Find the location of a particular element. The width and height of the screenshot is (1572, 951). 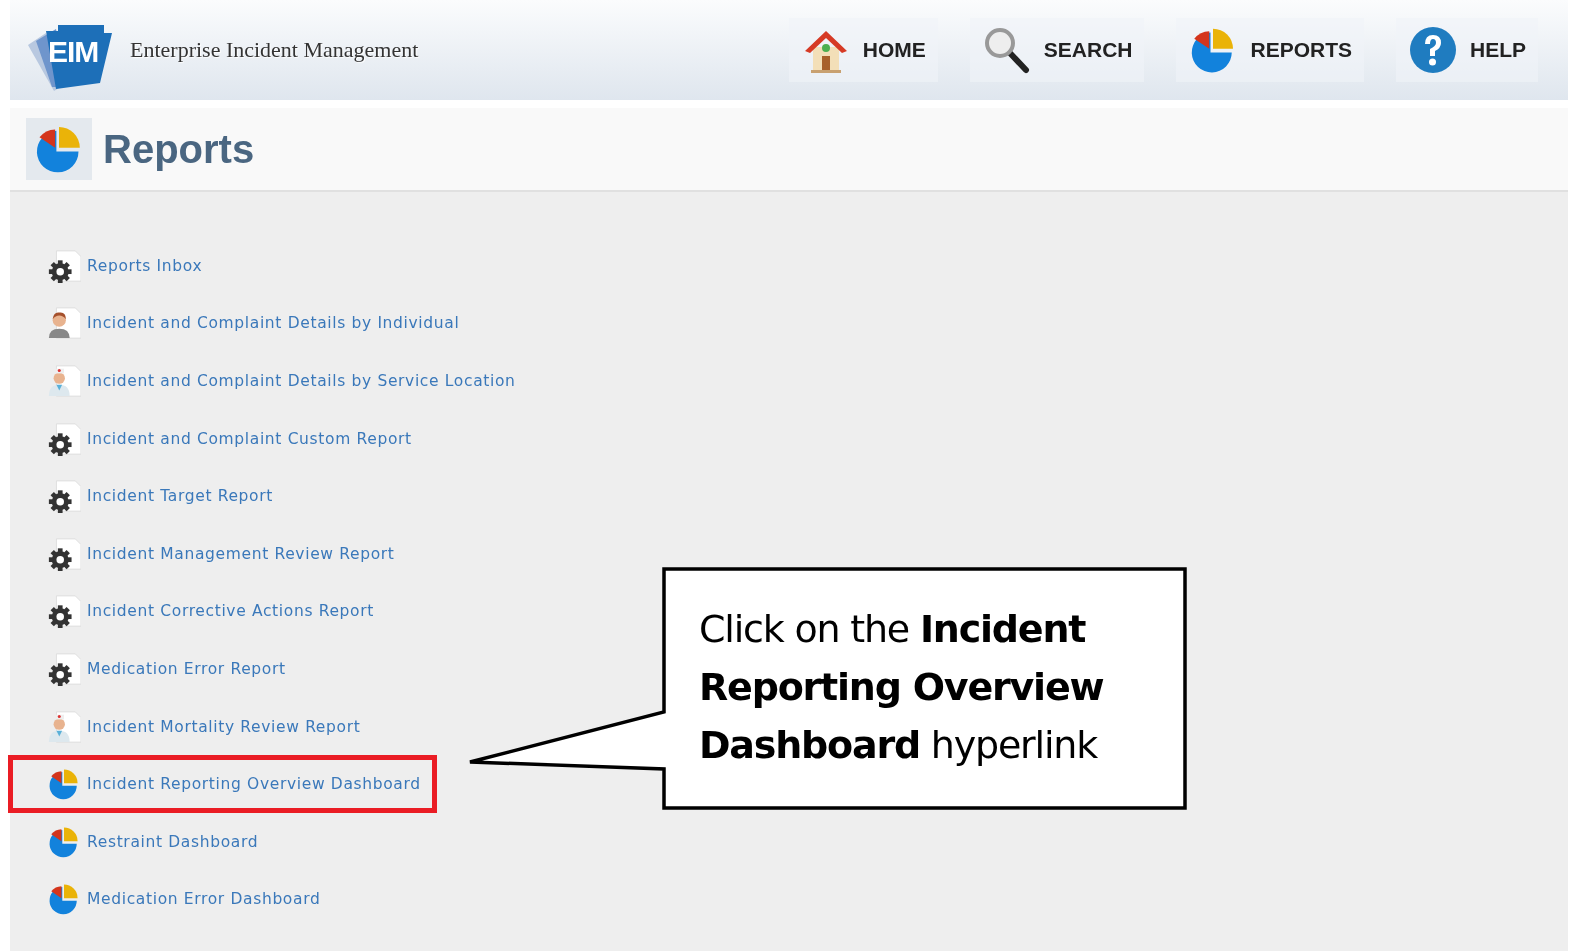

report-link: Incident Mortality Review Report is located at coordinates (224, 726).